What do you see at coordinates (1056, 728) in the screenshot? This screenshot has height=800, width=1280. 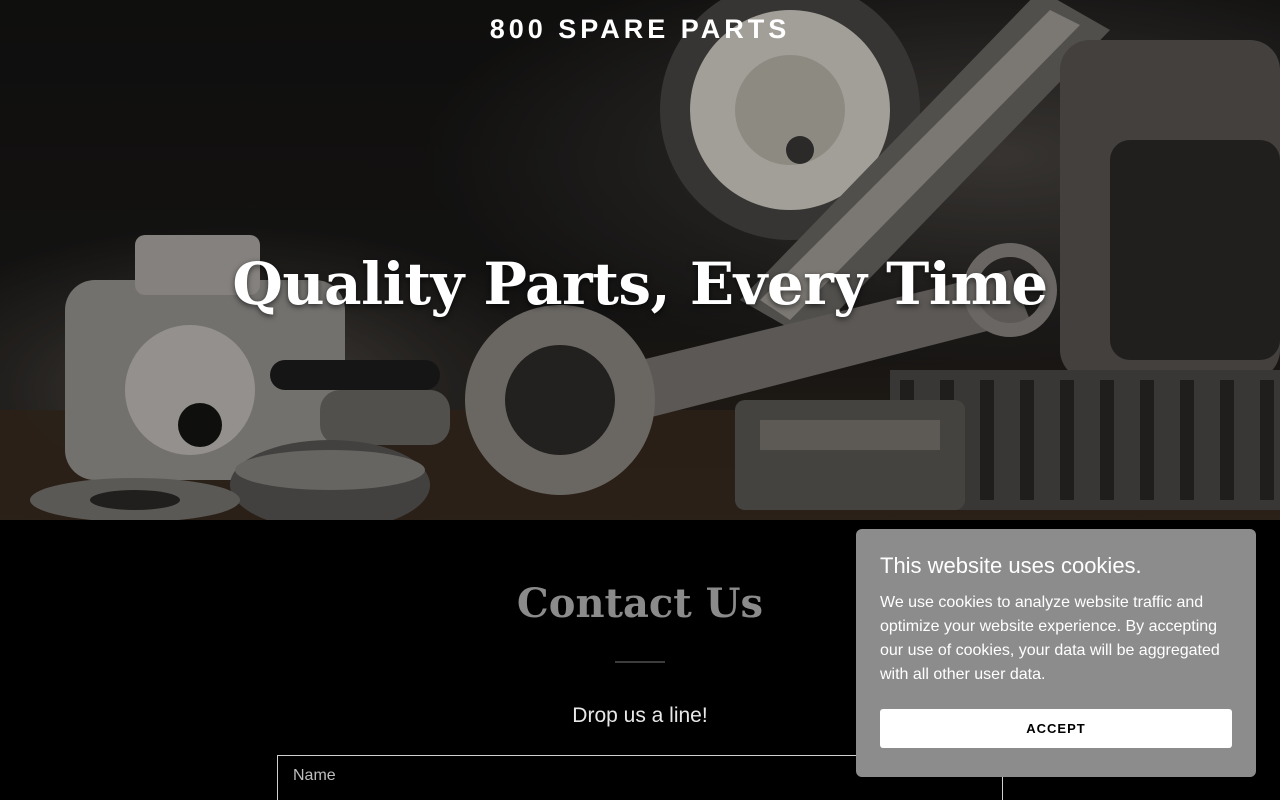 I see `accept-cookies-button: ACCEPT` at bounding box center [1056, 728].